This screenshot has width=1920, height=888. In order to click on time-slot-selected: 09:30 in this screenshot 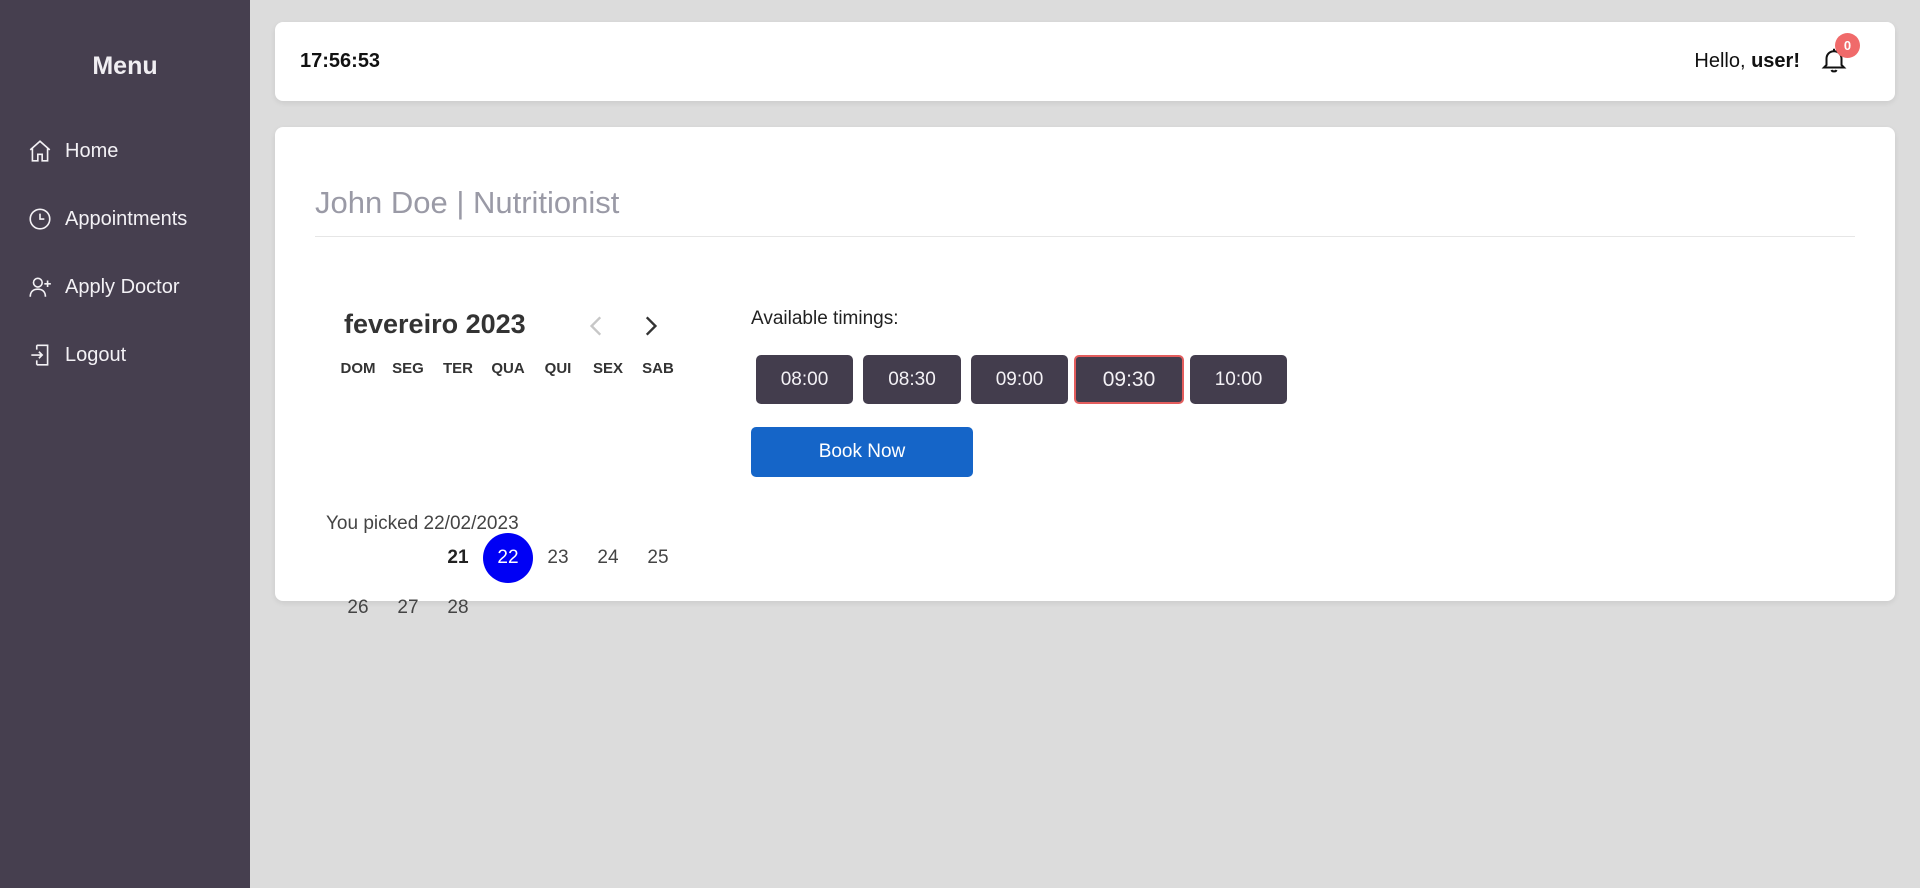, I will do `click(1129, 379)`.